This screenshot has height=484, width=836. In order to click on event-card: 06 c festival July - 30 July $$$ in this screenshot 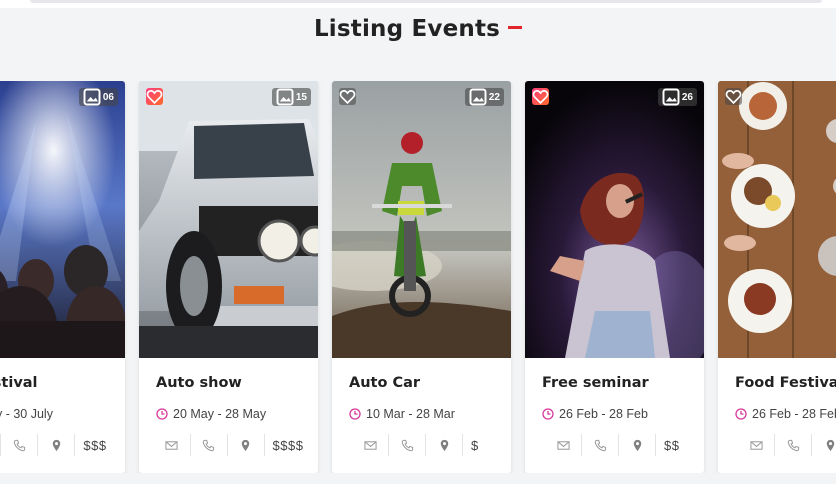, I will do `click(62, 277)`.